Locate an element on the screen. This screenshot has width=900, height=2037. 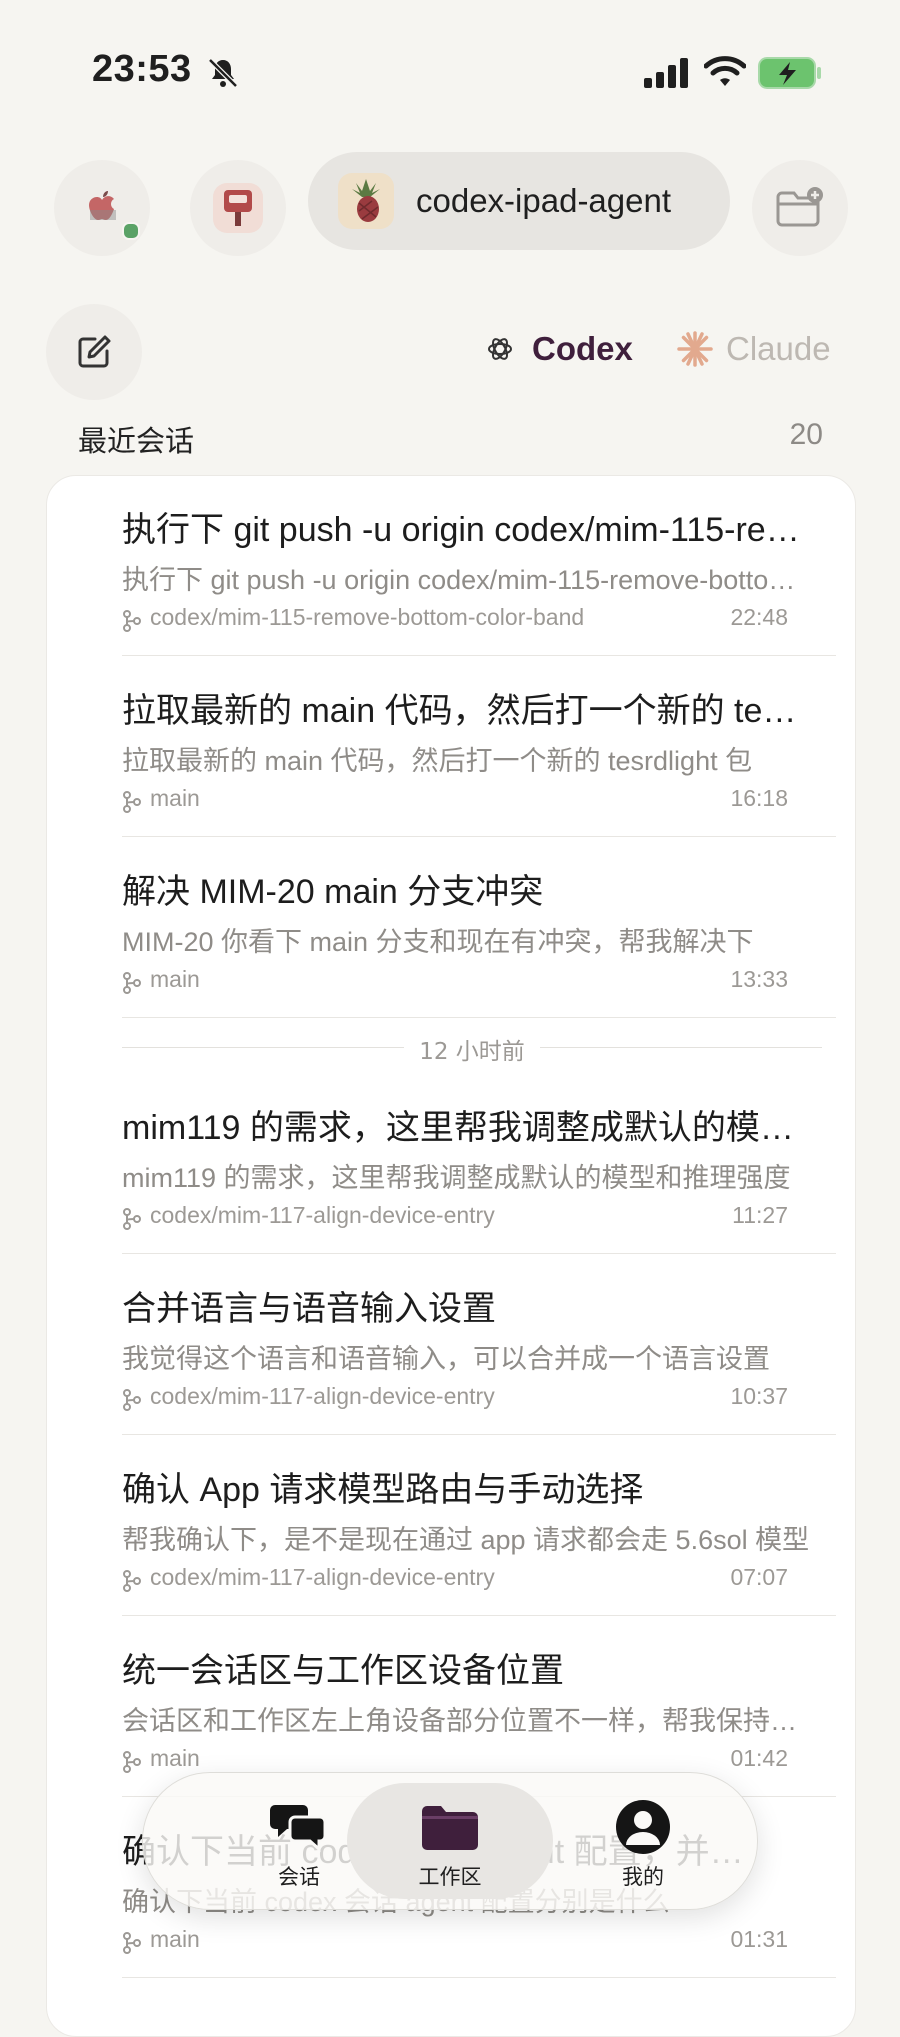
new-session-button is located at coordinates (94, 352).